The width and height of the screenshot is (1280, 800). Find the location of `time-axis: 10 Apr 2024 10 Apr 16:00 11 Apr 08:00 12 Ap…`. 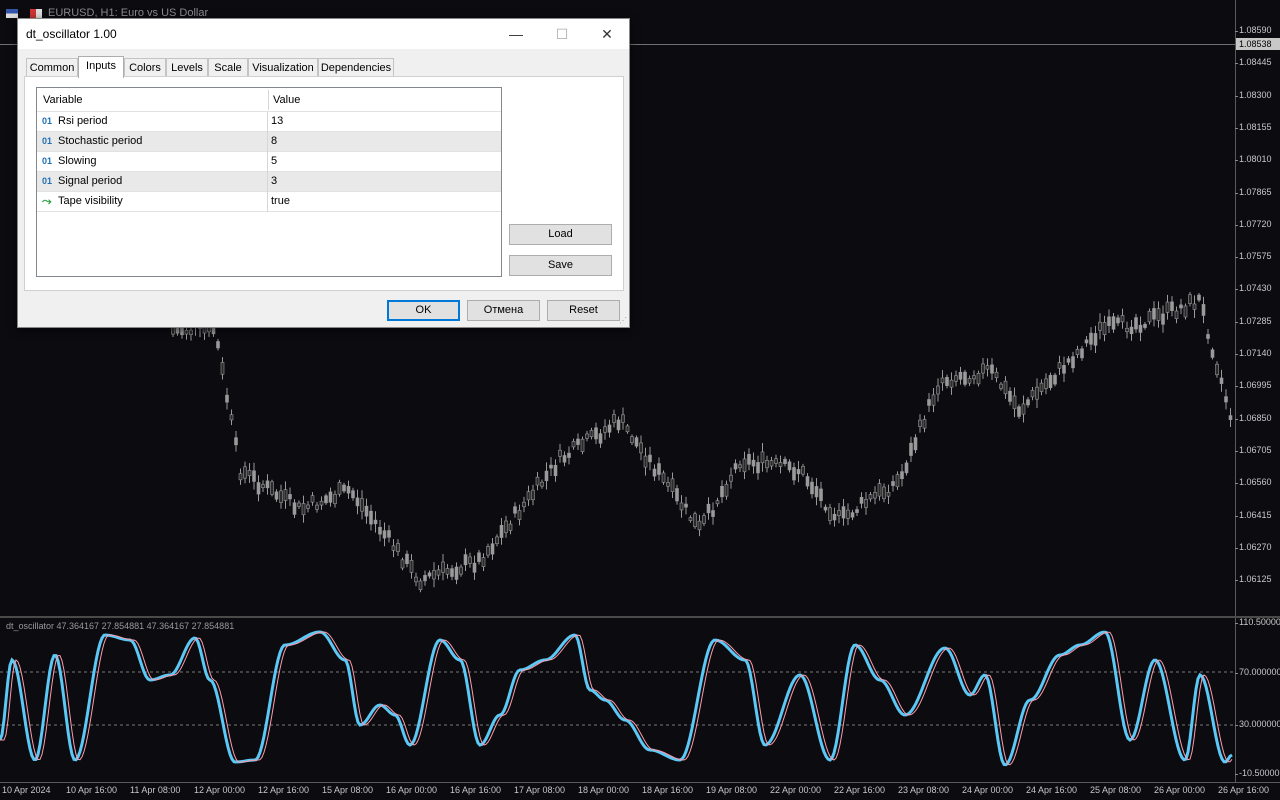

time-axis: 10 Apr 2024 10 Apr 16:00 11 Apr 08:00 12 Ap… is located at coordinates (640, 791).